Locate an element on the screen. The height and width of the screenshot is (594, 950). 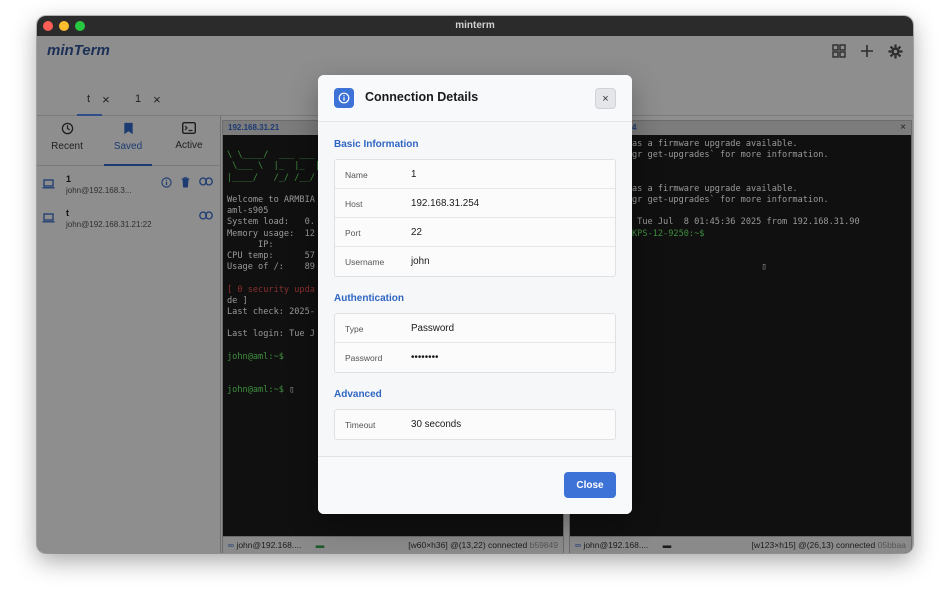
section-title-auth: Authentication is located at coordinates (369, 298).